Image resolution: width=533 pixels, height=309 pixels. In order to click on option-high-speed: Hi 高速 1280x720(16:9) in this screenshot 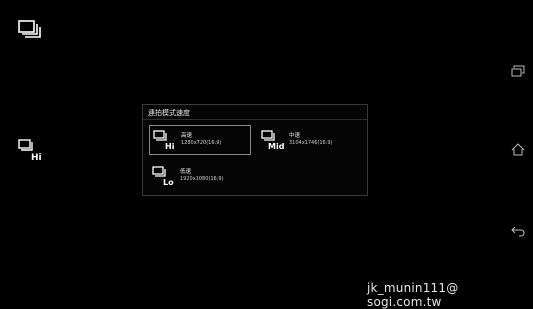, I will do `click(200, 140)`.